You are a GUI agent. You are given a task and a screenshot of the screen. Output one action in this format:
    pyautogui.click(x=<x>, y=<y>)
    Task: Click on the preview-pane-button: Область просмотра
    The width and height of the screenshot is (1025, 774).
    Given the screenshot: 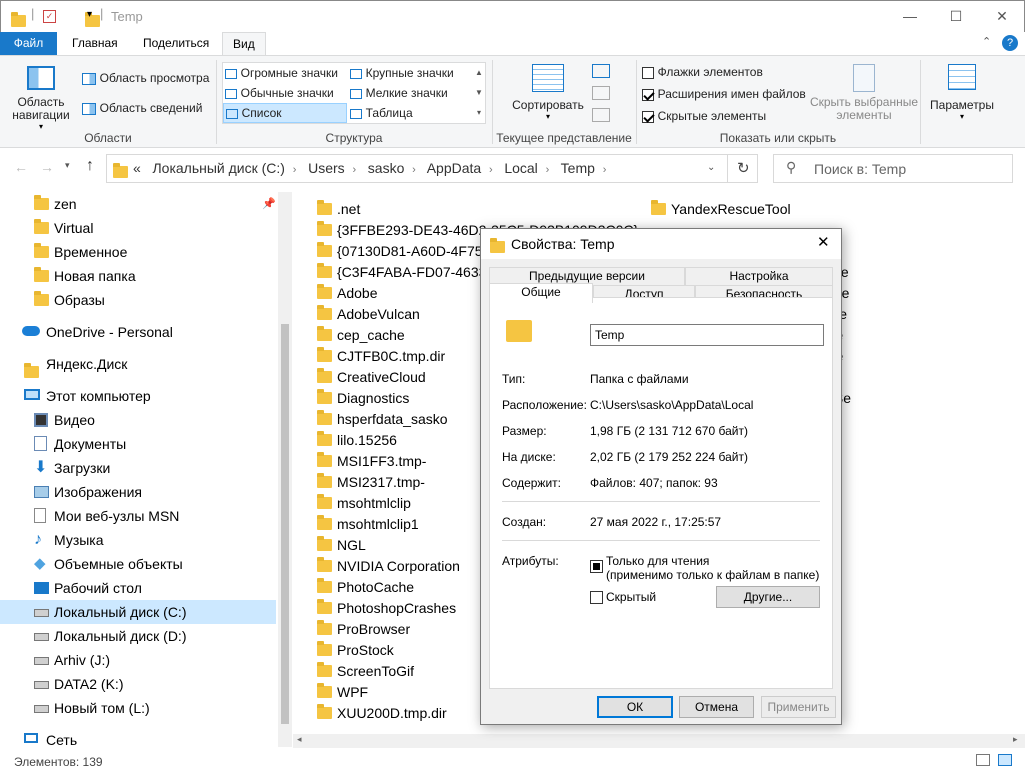 What is the action you would take?
    pyautogui.click(x=145, y=77)
    